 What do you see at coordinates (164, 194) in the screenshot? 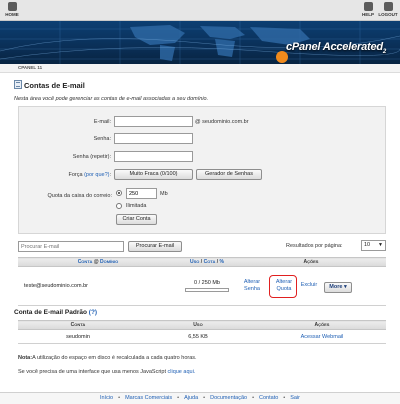
I see `quota-unit: Mb` at bounding box center [164, 194].